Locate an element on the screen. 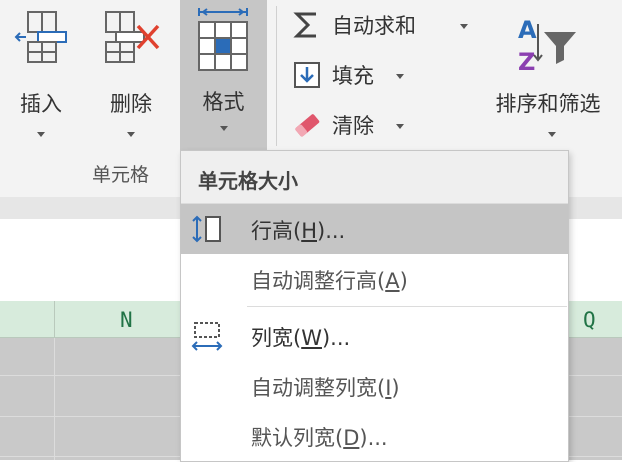  menu-item-autofit-row-height: 自动调整行高(A) is located at coordinates (374, 279).